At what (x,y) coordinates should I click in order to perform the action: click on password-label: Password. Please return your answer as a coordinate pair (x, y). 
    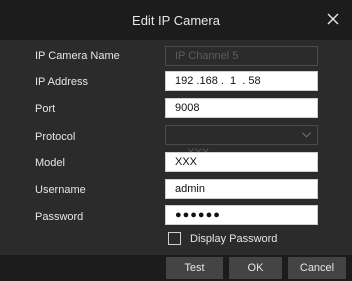
    Looking at the image, I should click on (59, 217).